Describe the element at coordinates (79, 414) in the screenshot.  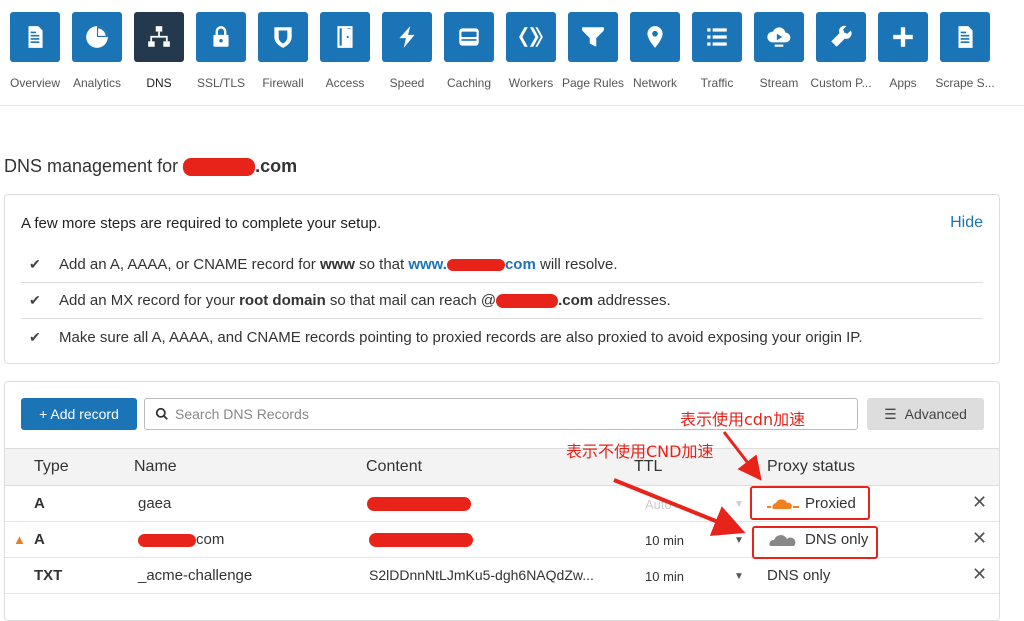
I see `add-record-button: + Add record` at that location.